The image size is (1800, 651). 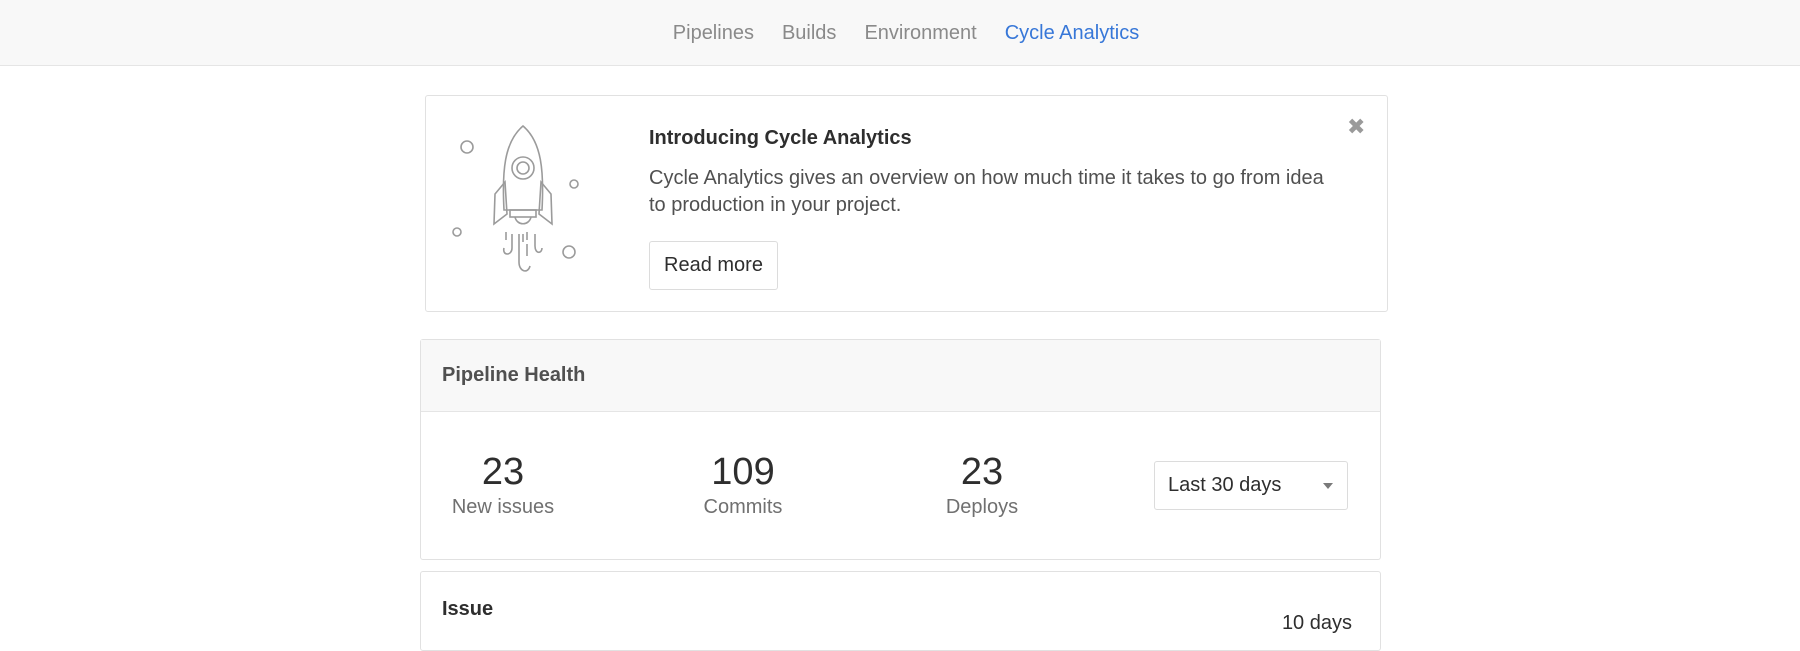 I want to click on stat-label: Deploys, so click(x=982, y=507).